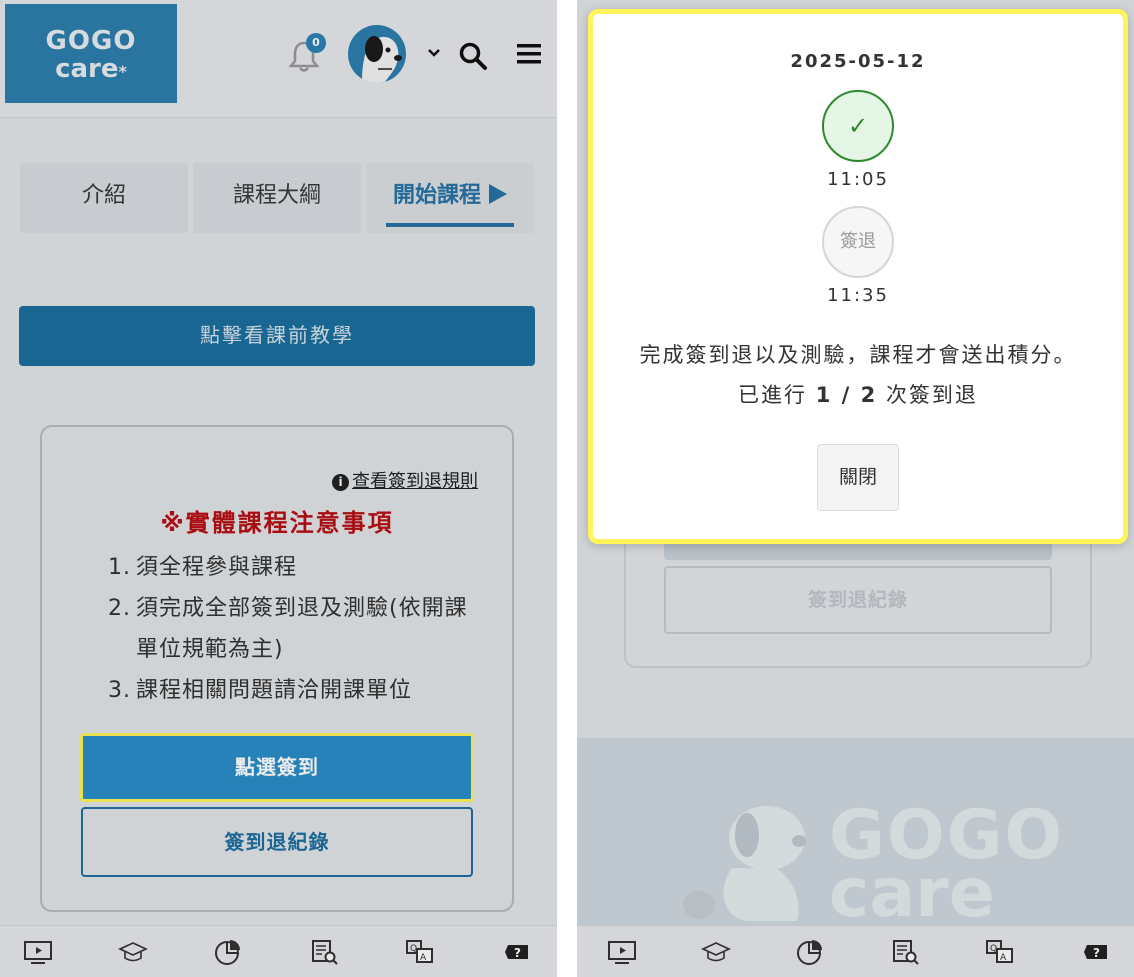 The image size is (1134, 977). I want to click on pre-course-tutorial-button: 點擊看課前教學, so click(277, 336).